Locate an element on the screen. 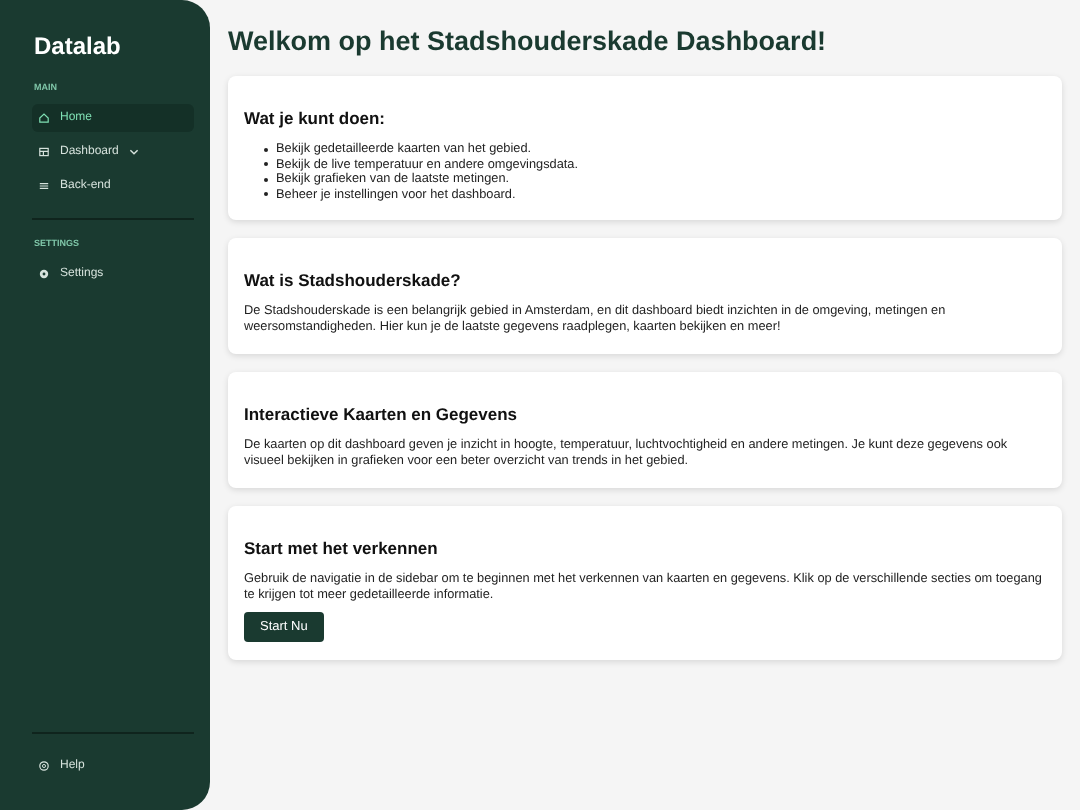  home-icon is located at coordinates (44, 118).